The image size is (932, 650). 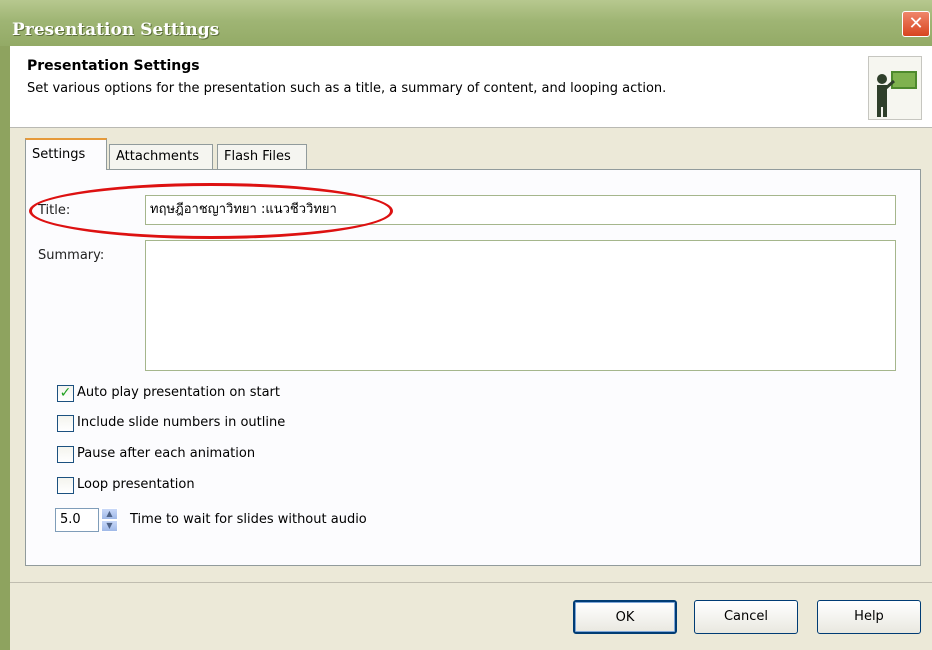 What do you see at coordinates (65, 485) in the screenshot?
I see `loop-checkbox` at bounding box center [65, 485].